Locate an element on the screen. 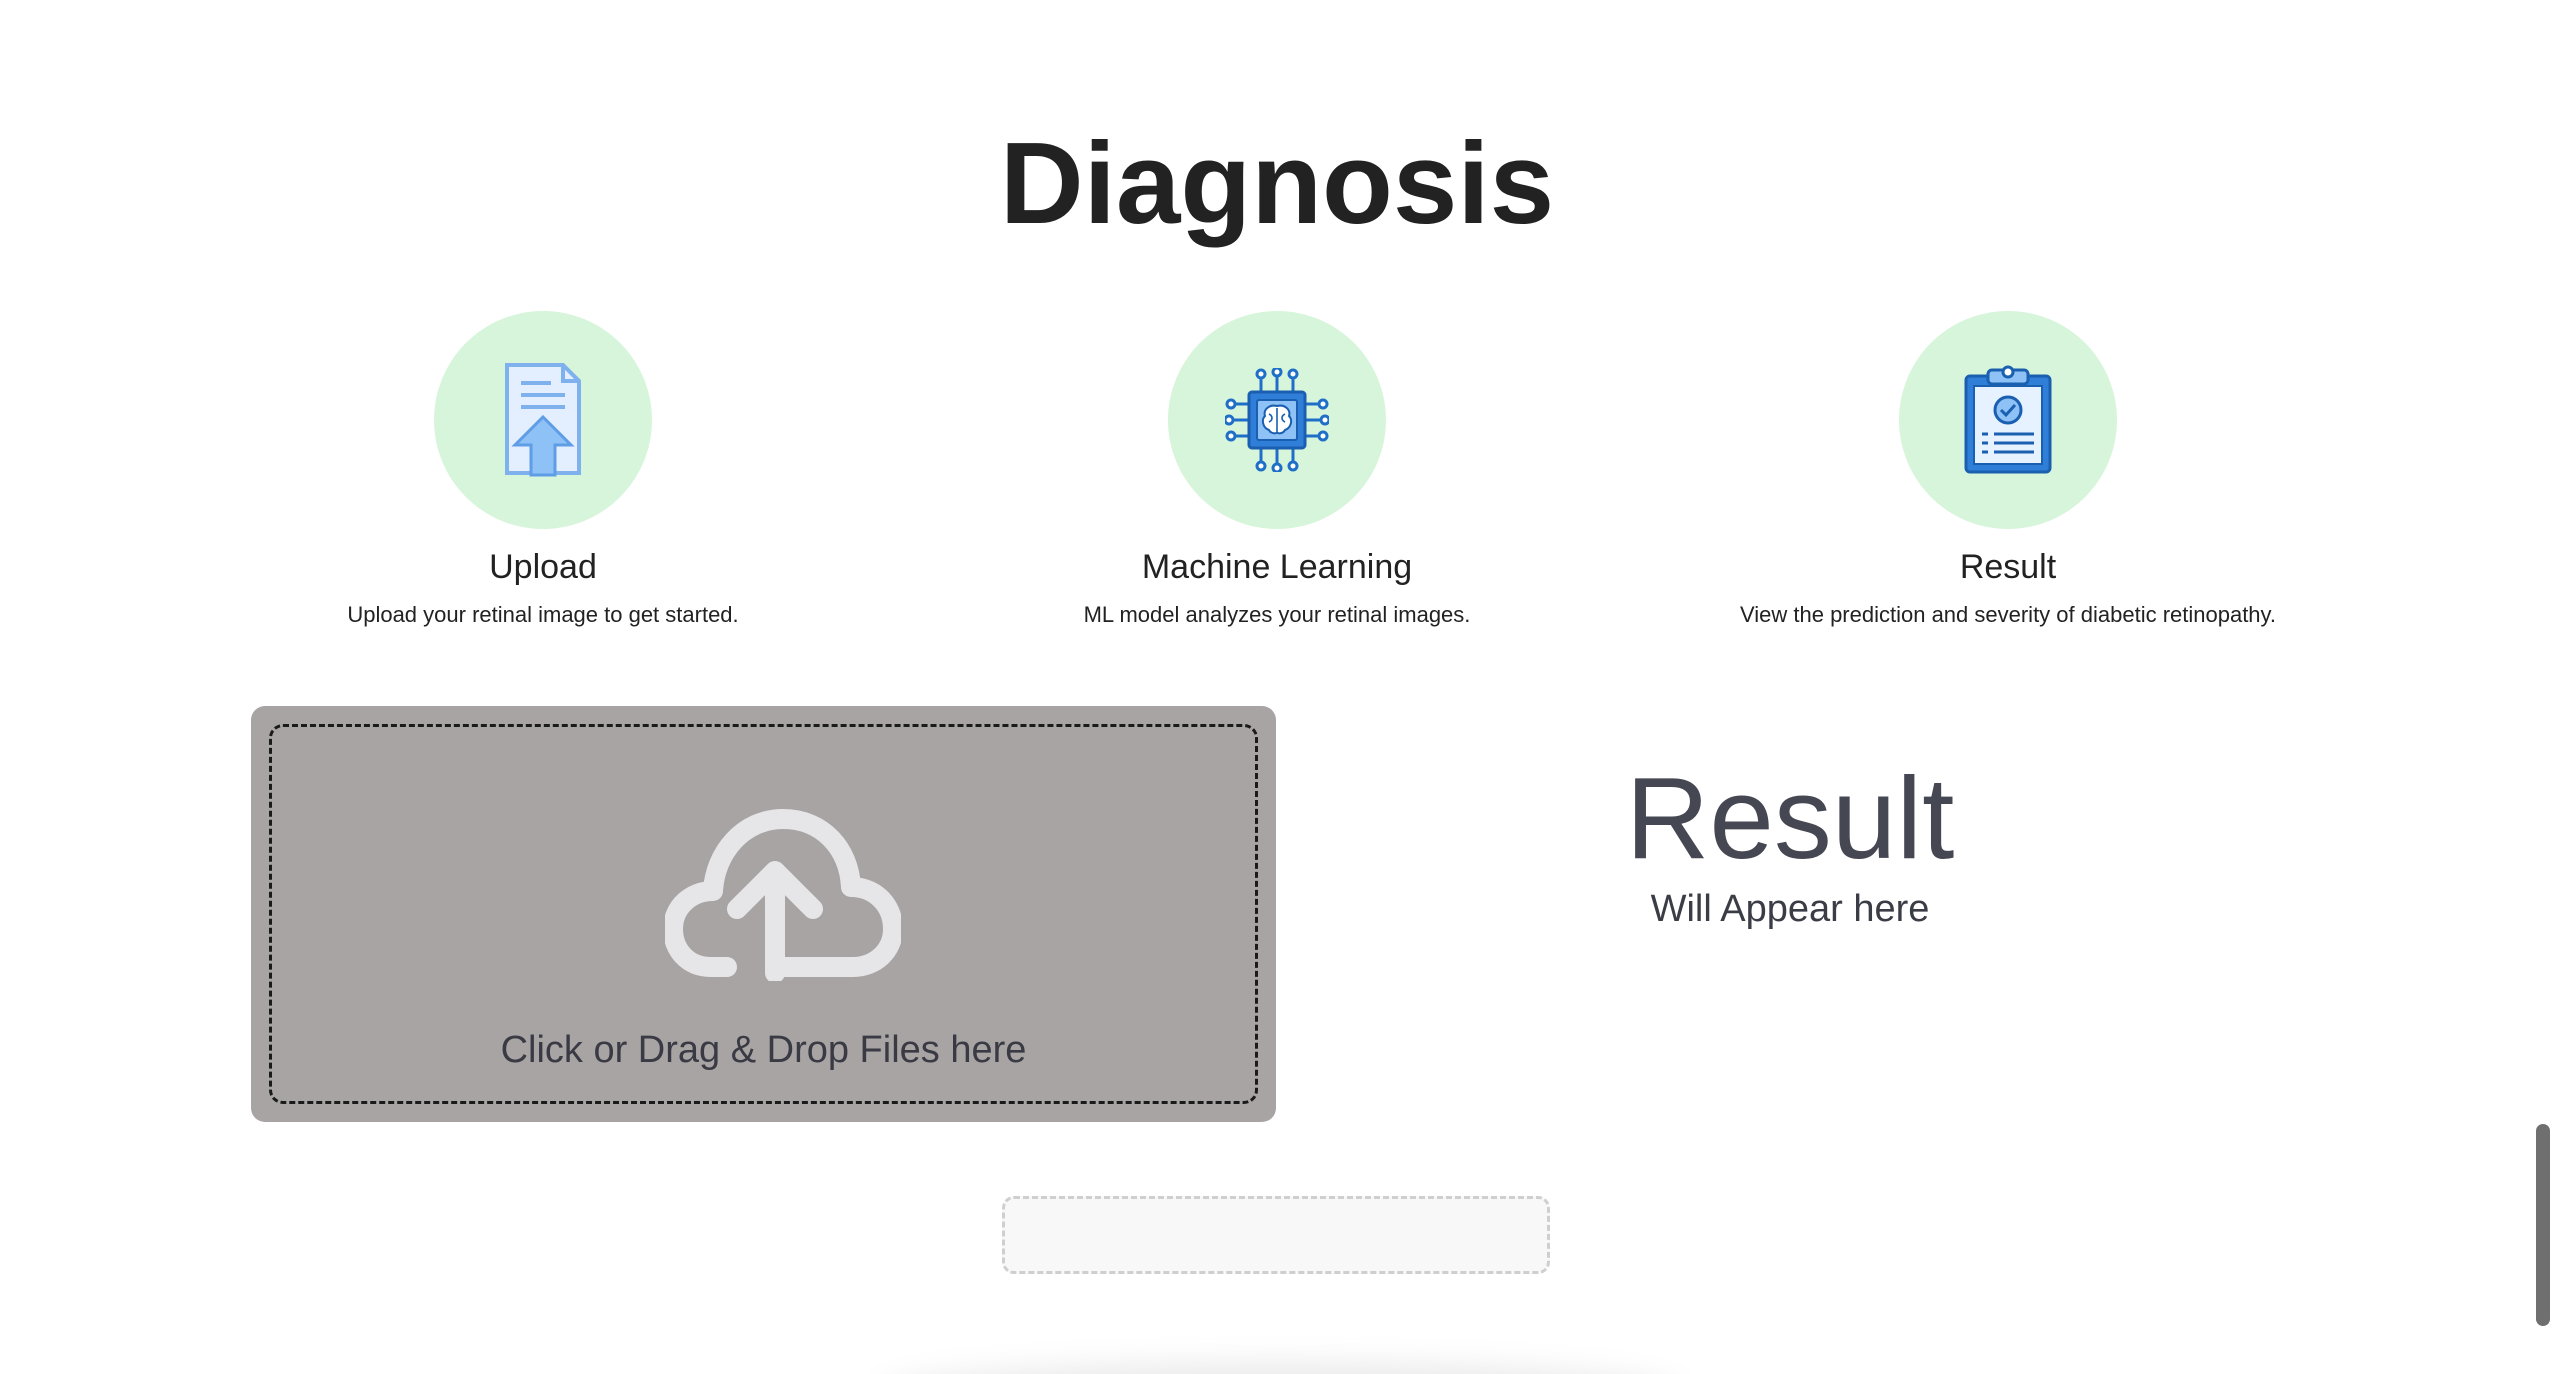  step-ml-circle is located at coordinates (1277, 420).